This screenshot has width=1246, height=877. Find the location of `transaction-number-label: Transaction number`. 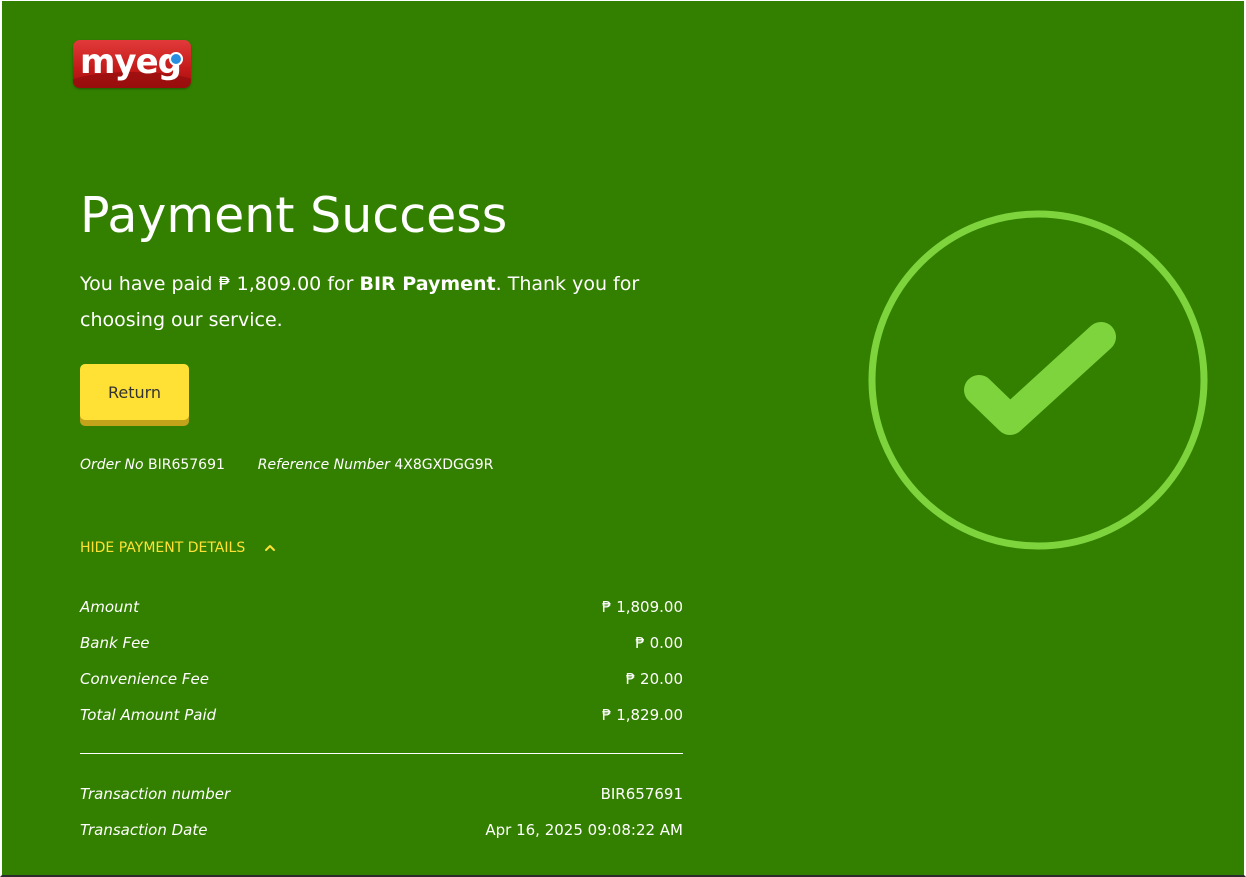

transaction-number-label: Transaction number is located at coordinates (155, 794).